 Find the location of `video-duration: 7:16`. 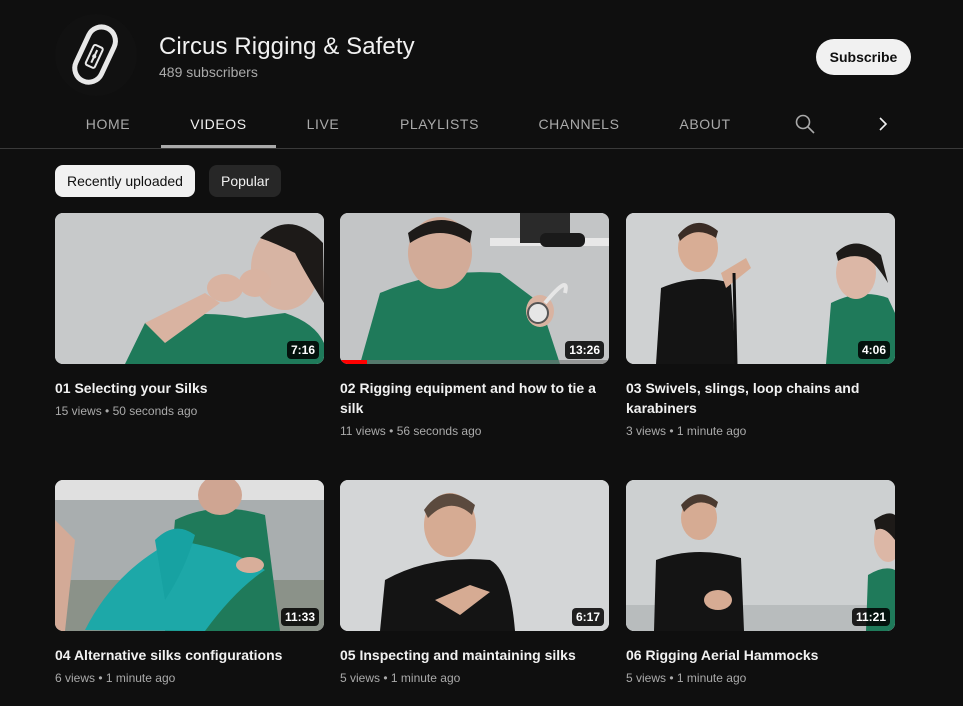

video-duration: 7:16 is located at coordinates (302, 350).